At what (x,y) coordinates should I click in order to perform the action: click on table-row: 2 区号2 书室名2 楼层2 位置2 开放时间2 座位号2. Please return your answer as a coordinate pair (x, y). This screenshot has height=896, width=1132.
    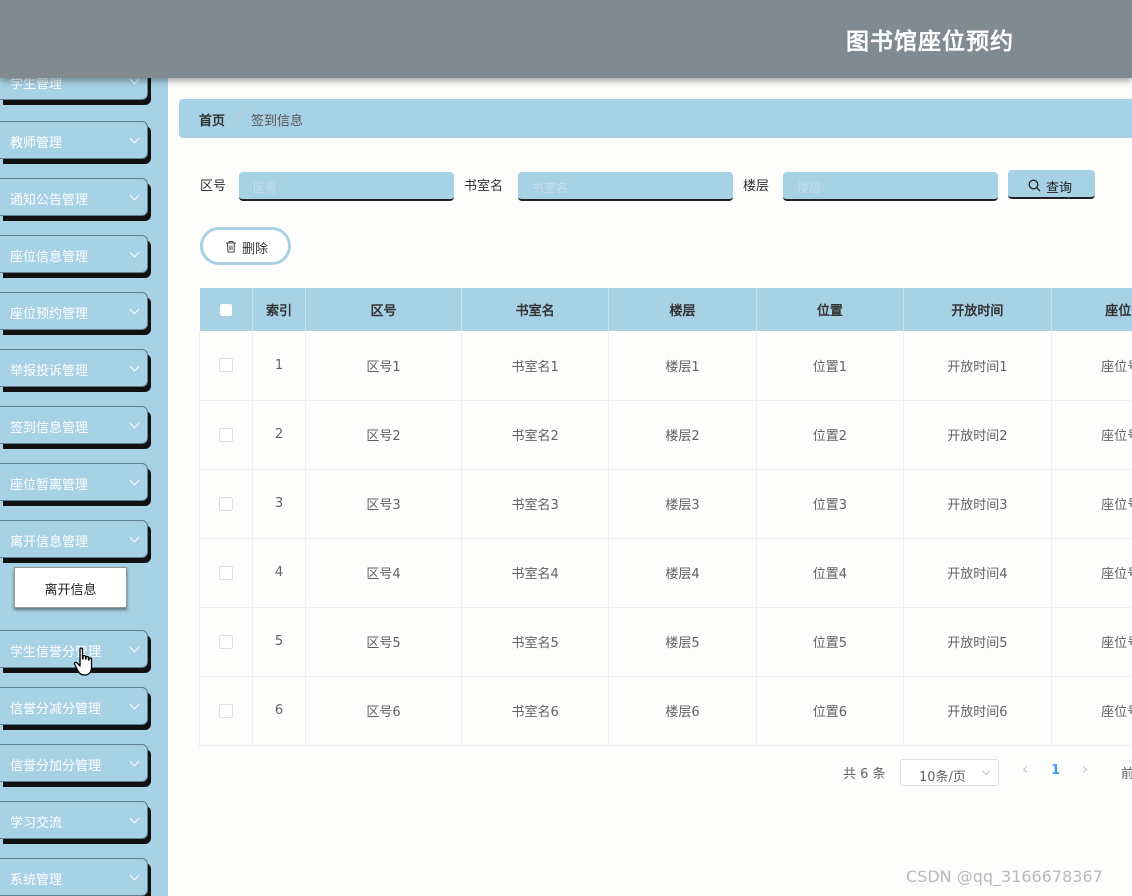
    Looking at the image, I should click on (665, 435).